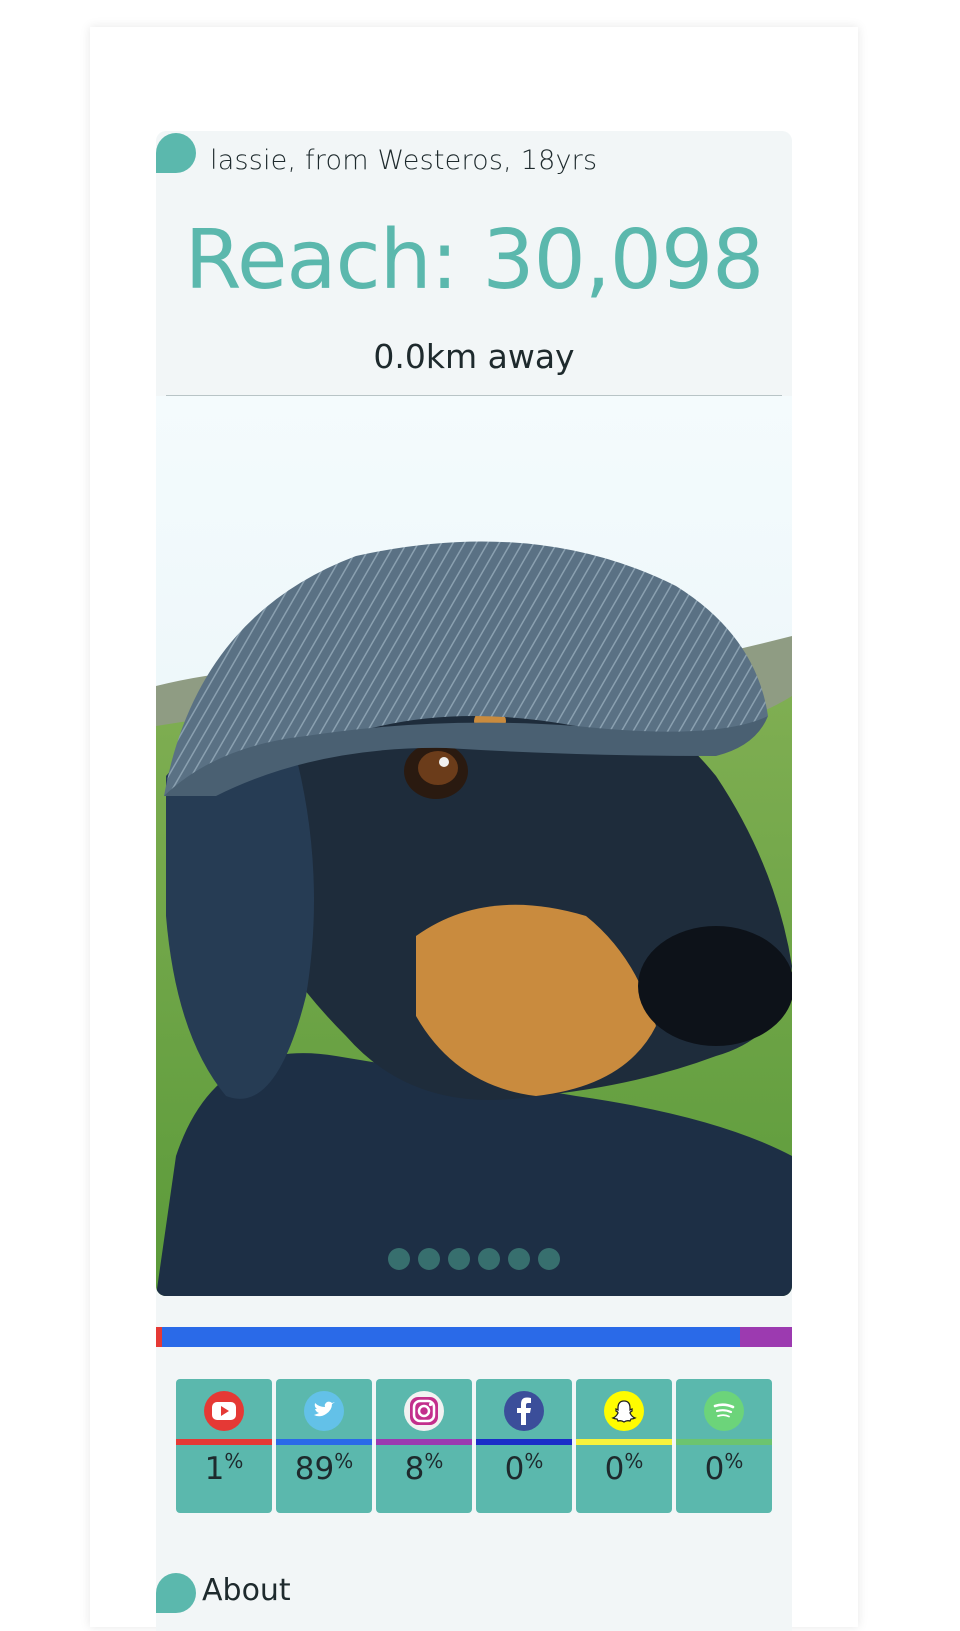 The width and height of the screenshot is (960, 1631). Describe the element at coordinates (424, 1468) in the screenshot. I see `network-percent: 8%` at that location.